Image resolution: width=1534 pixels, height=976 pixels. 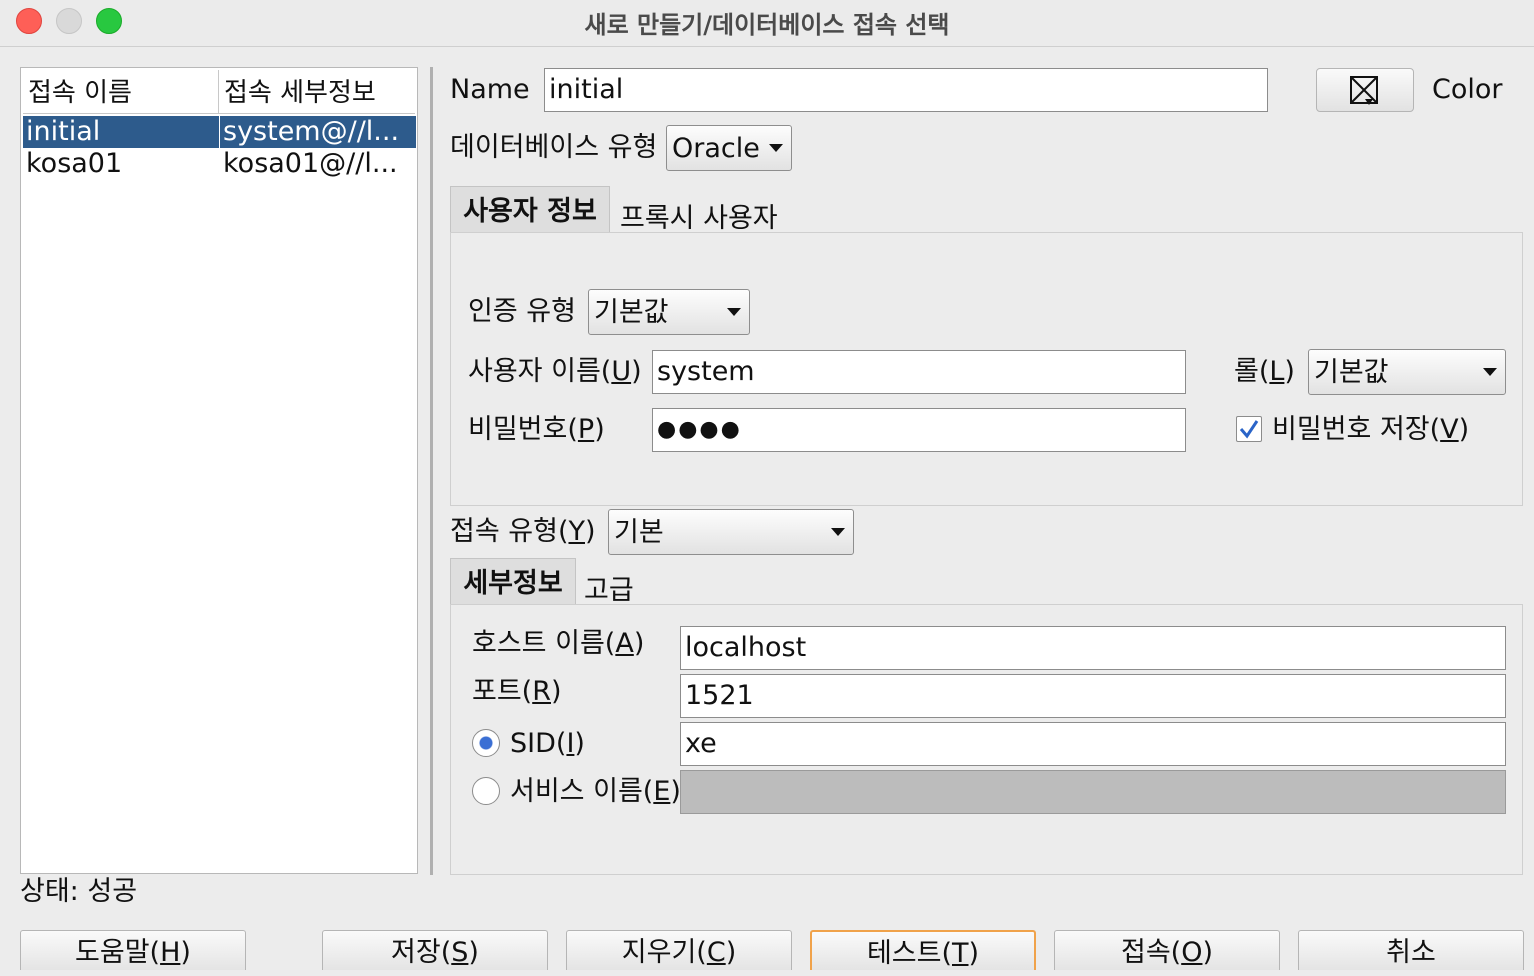 I want to click on color-picker-button, so click(x=1365, y=90).